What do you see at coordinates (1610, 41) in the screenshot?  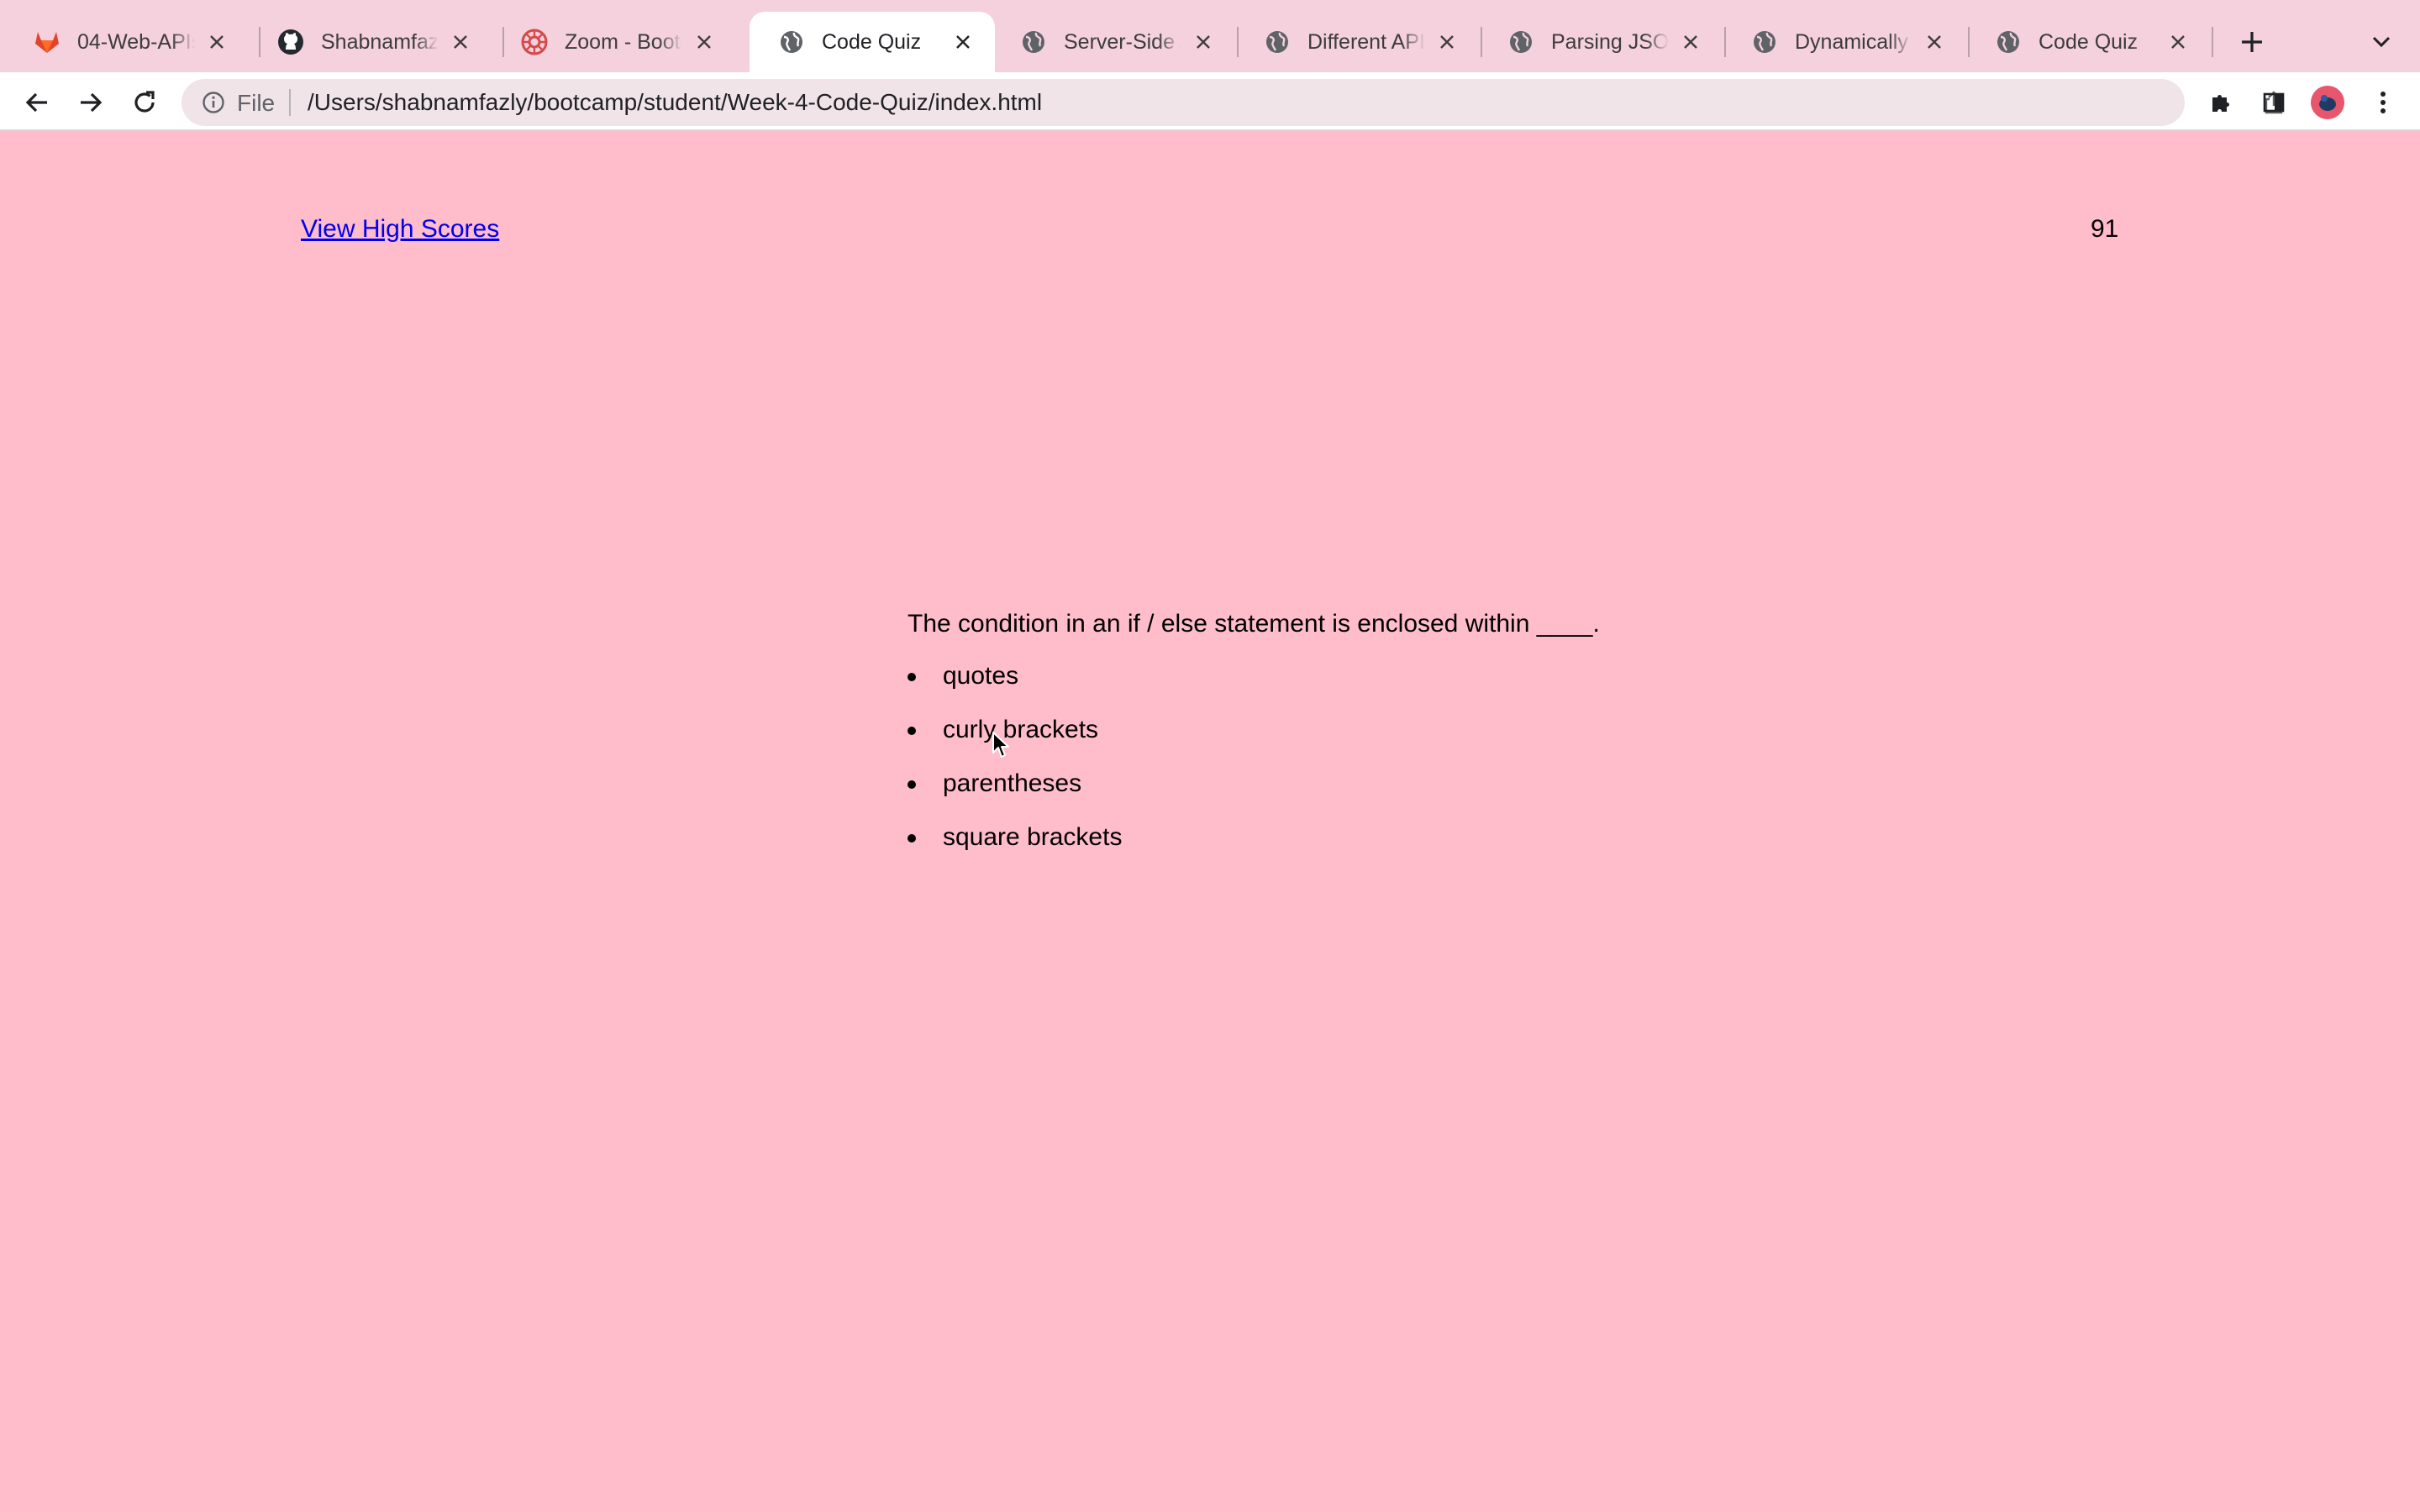 I see `tab-title: Parsing JSON` at bounding box center [1610, 41].